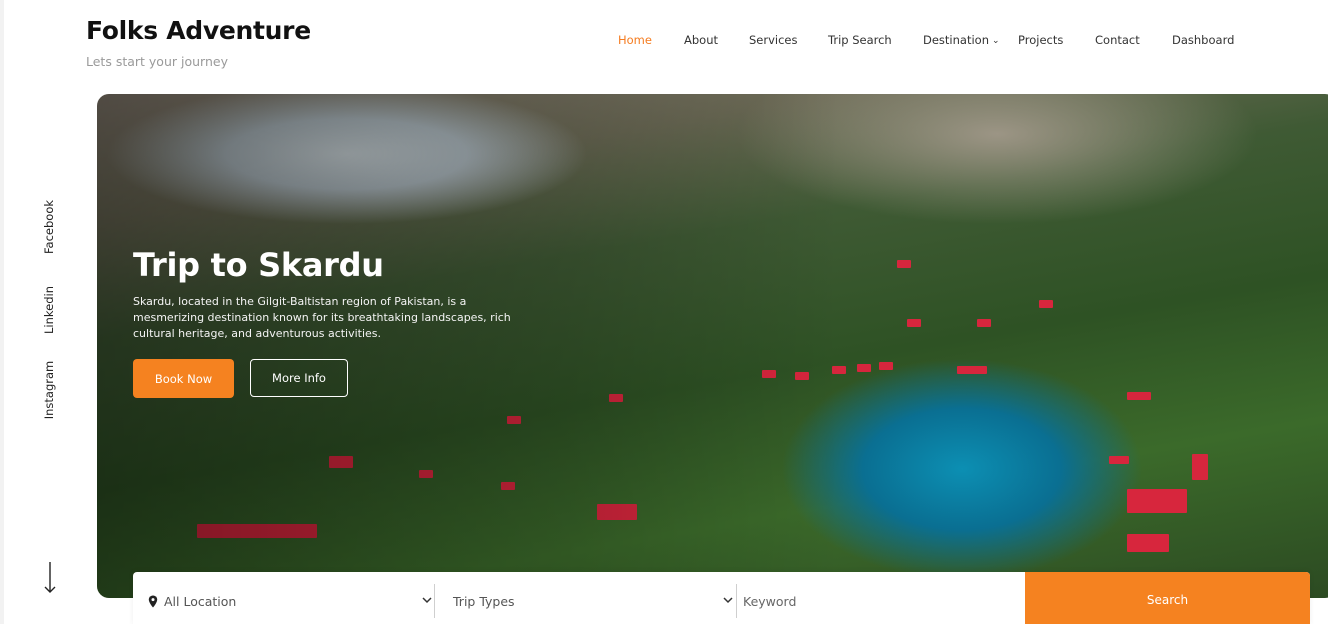  I want to click on brand-tagline: Lets start your journey, so click(157, 61).